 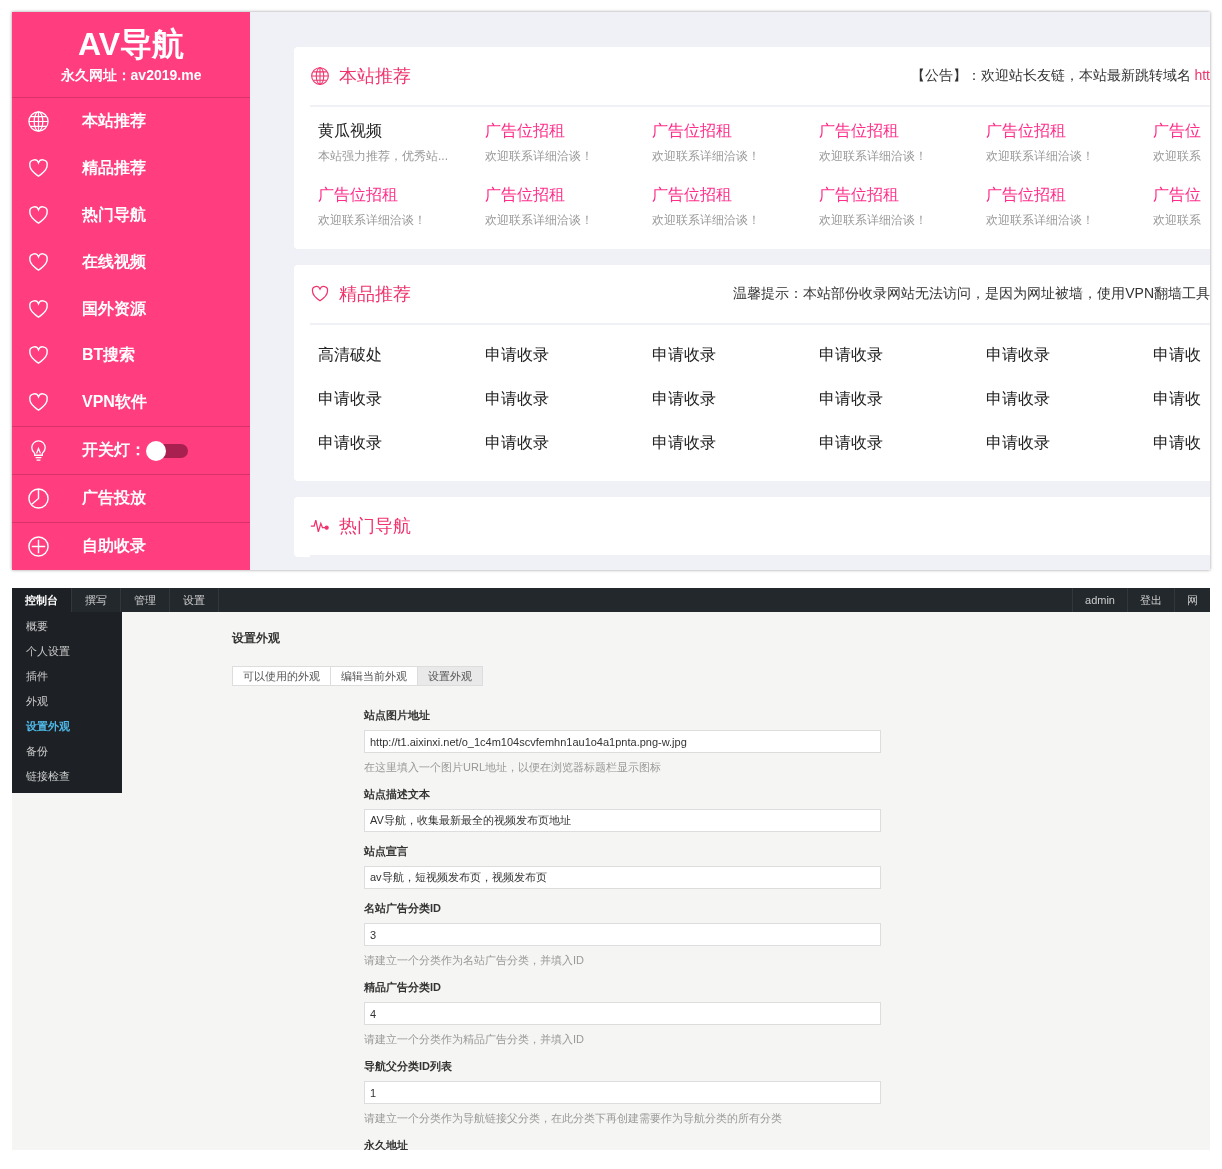 I want to click on field-label: 站点宣言, so click(x=386, y=851).